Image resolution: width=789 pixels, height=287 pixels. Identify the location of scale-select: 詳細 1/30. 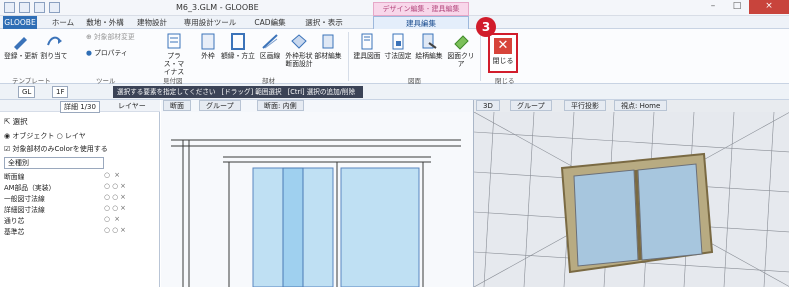
(80, 107).